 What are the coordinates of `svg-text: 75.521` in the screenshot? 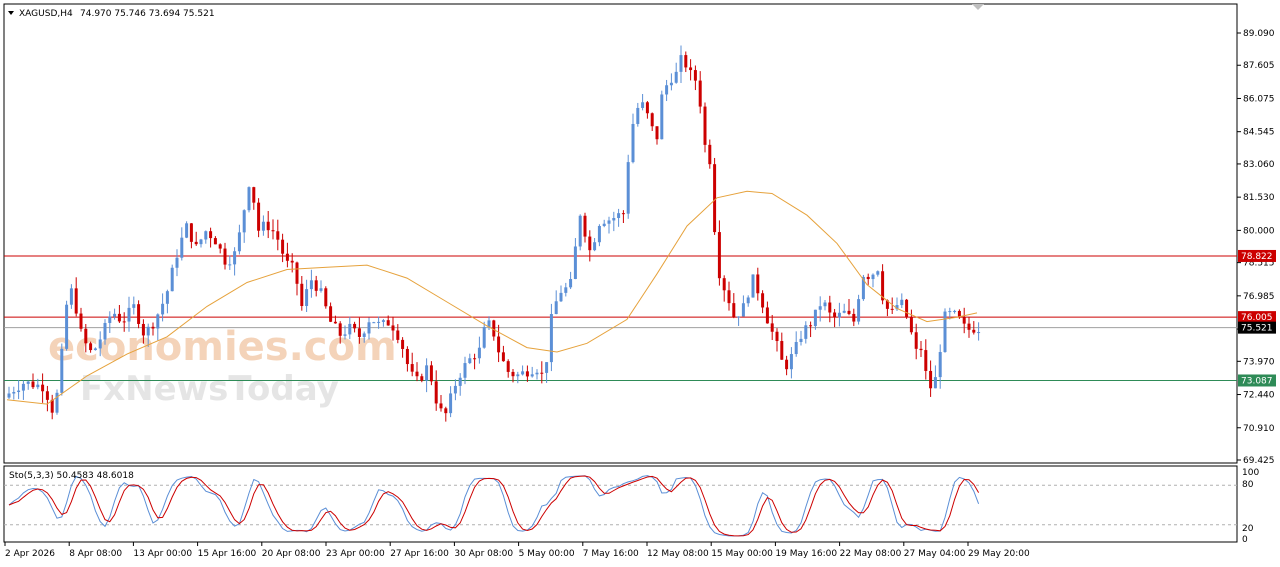 It's located at (1257, 329).